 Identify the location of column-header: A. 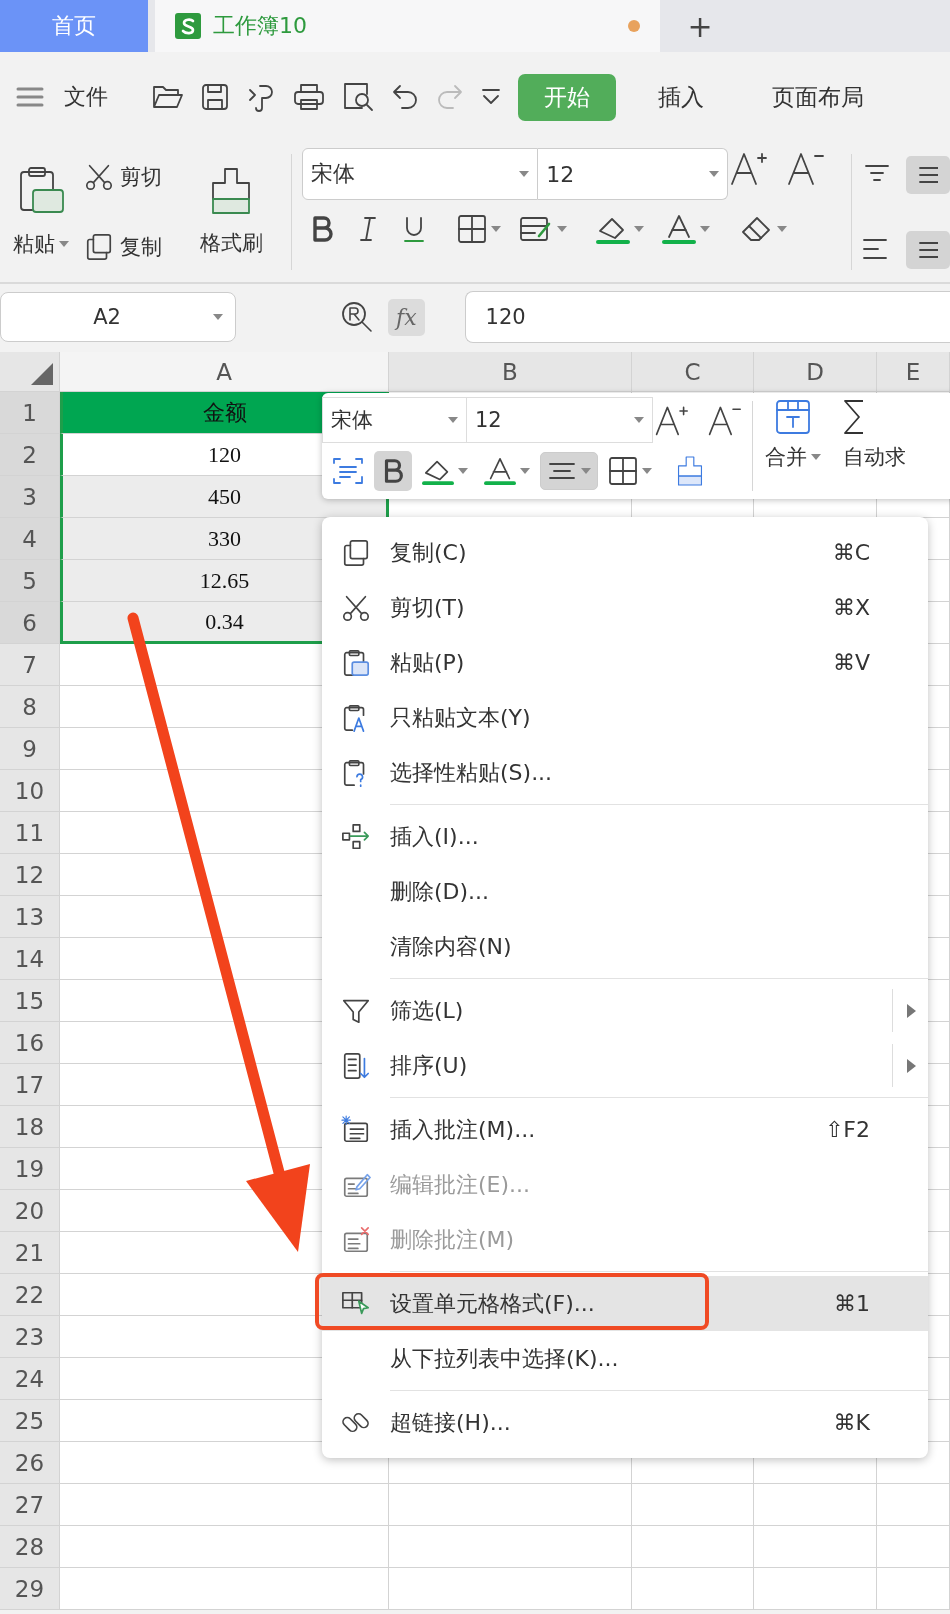
(224, 372).